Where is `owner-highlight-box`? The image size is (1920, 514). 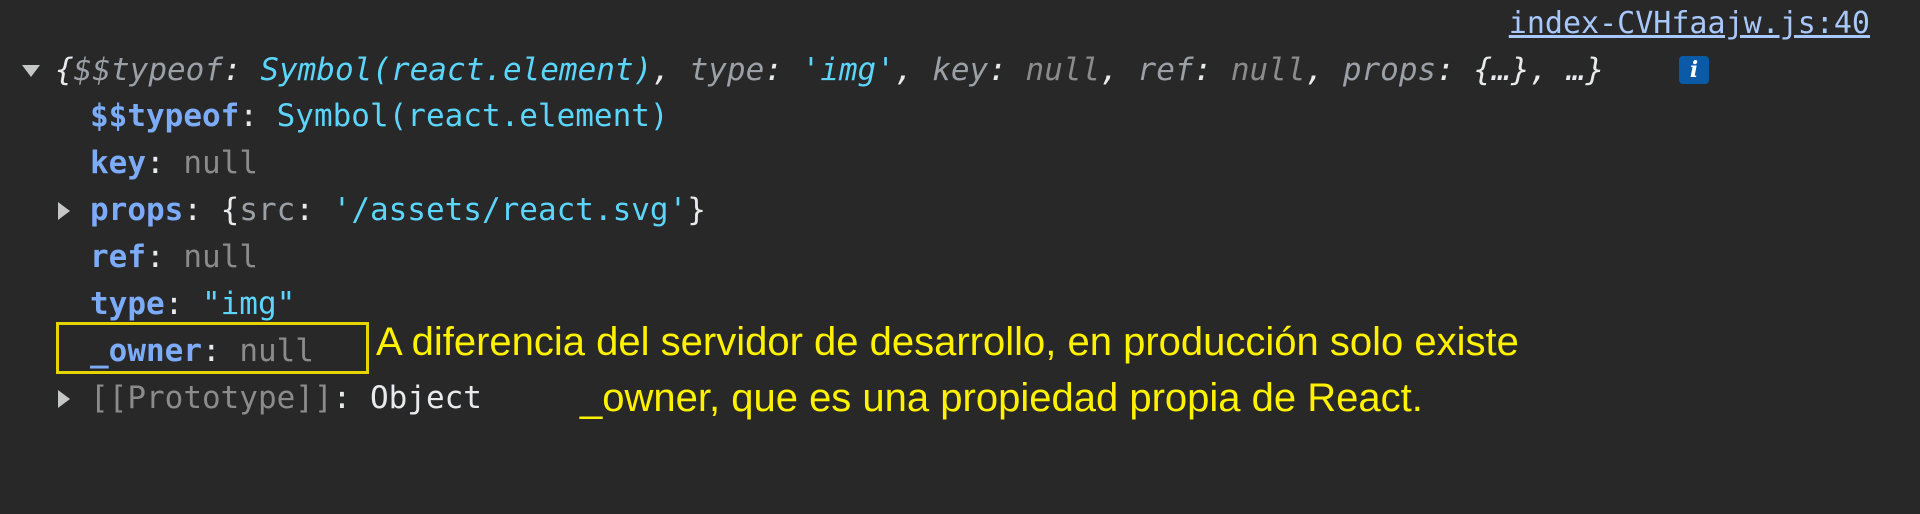 owner-highlight-box is located at coordinates (212, 348).